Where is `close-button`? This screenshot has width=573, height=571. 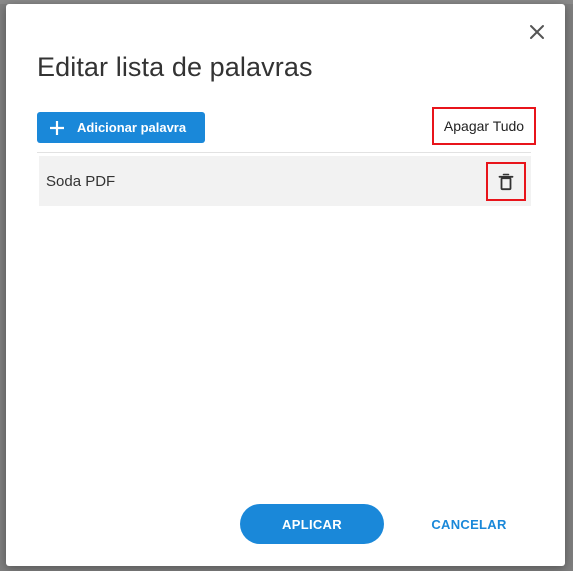 close-button is located at coordinates (537, 32).